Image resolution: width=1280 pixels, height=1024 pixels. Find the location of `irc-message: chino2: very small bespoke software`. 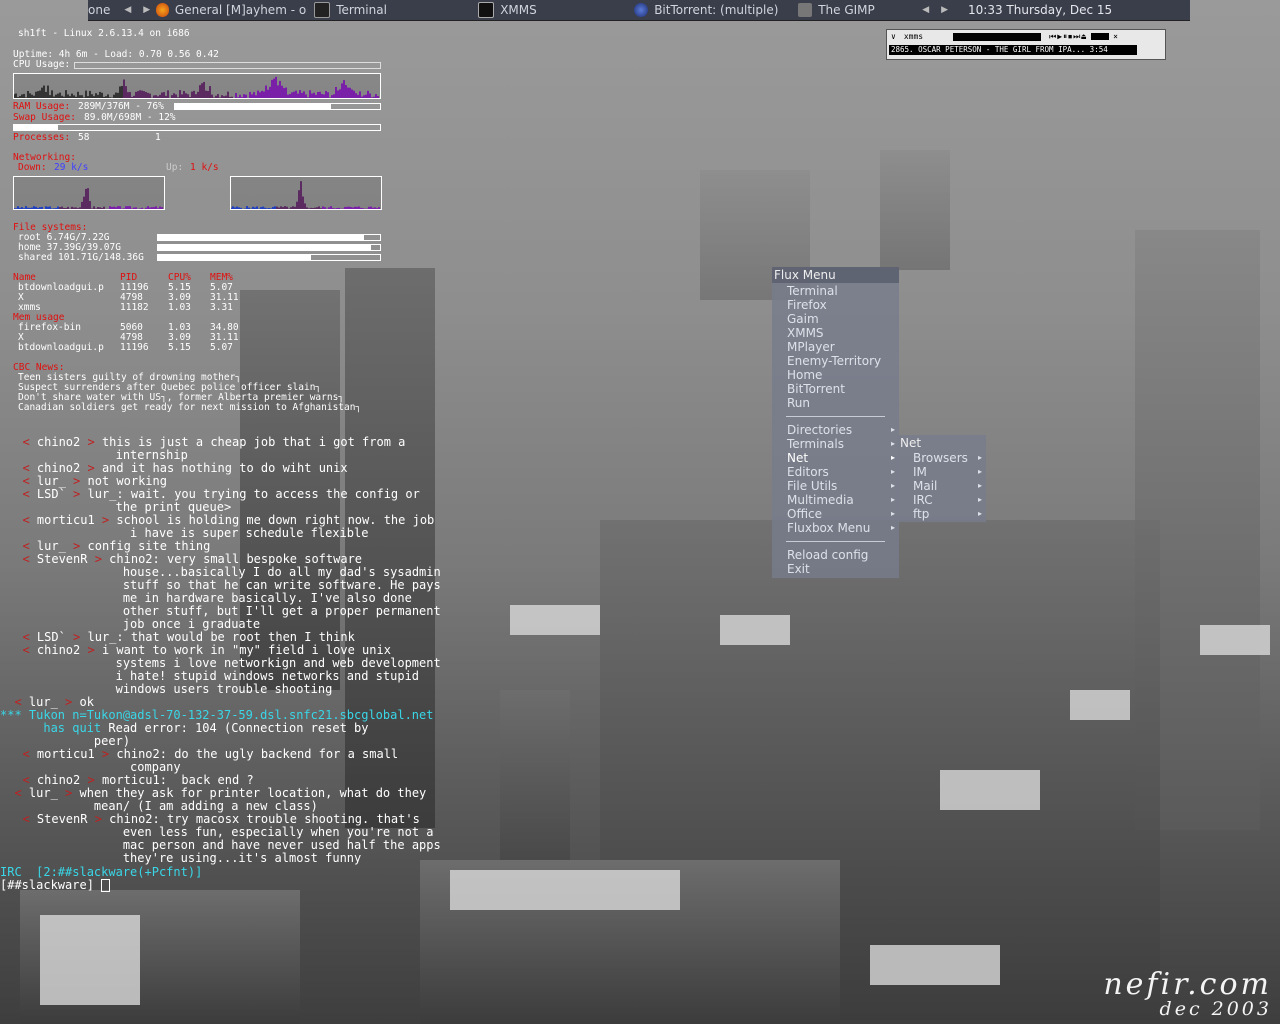

irc-message: chino2: very small bespoke software is located at coordinates (236, 559).